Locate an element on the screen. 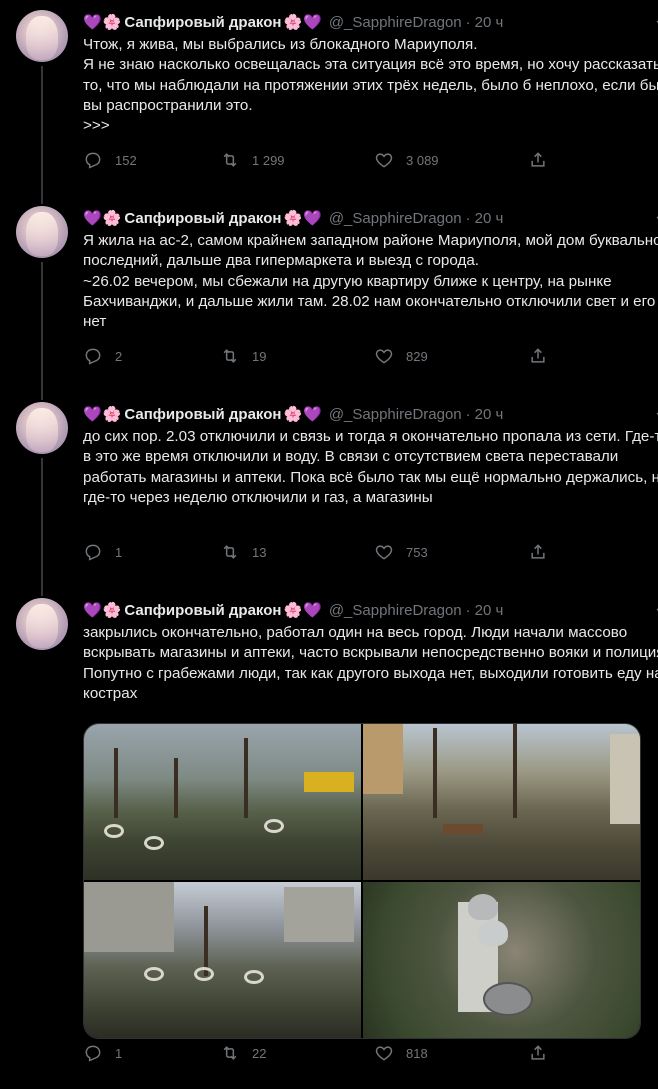 The height and width of the screenshot is (1089, 658). retweet-button: 1 299 is located at coordinates (252, 160).